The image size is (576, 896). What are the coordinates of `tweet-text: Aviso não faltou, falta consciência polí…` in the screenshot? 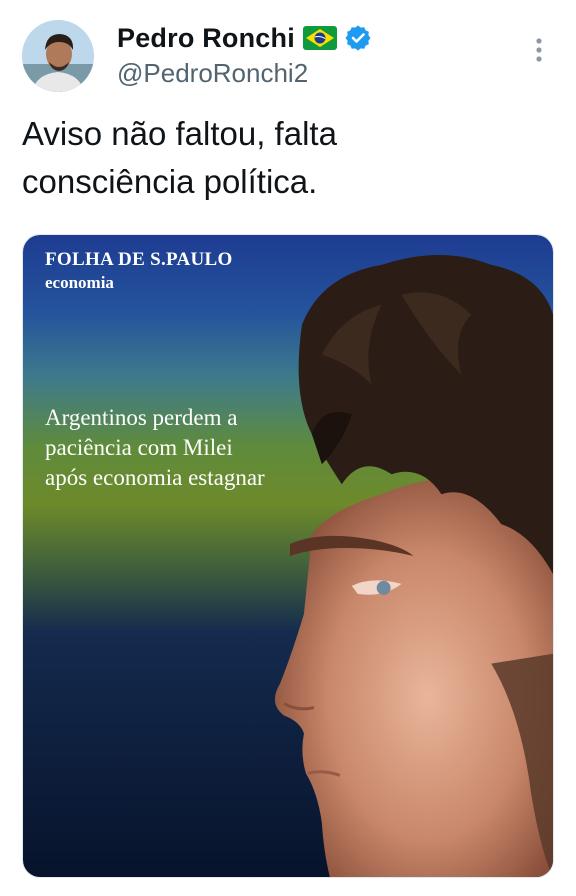 It's located at (179, 157).